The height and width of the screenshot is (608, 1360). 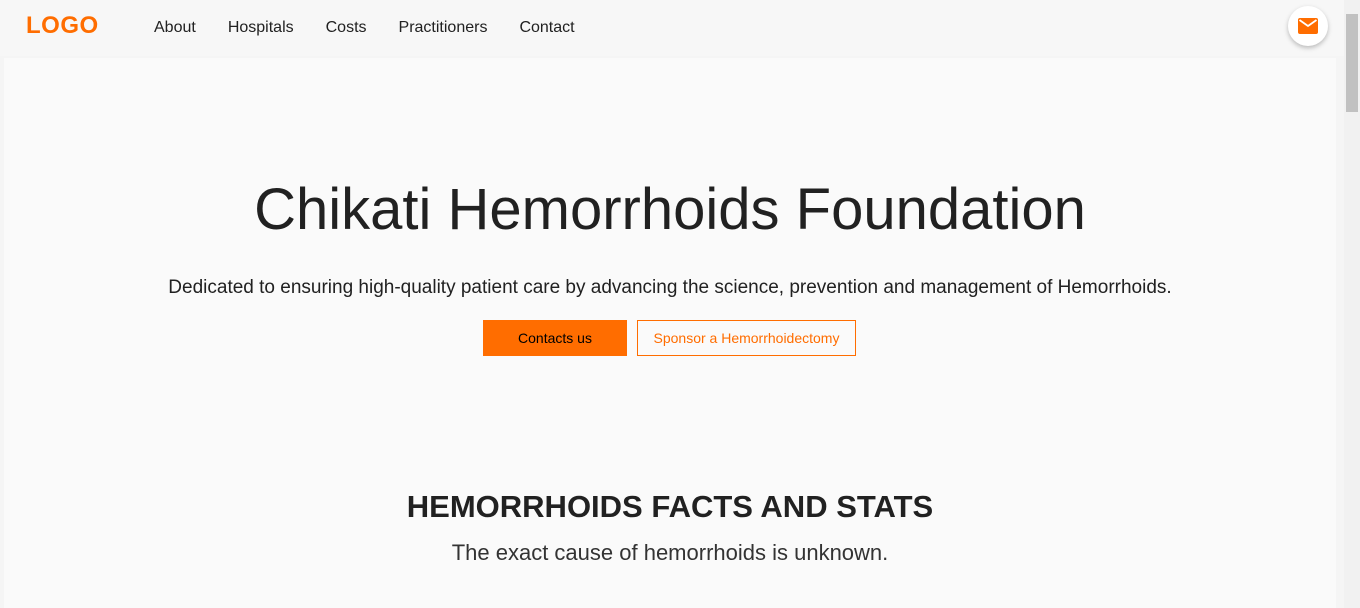 I want to click on nav-link-about: About, so click(x=175, y=28).